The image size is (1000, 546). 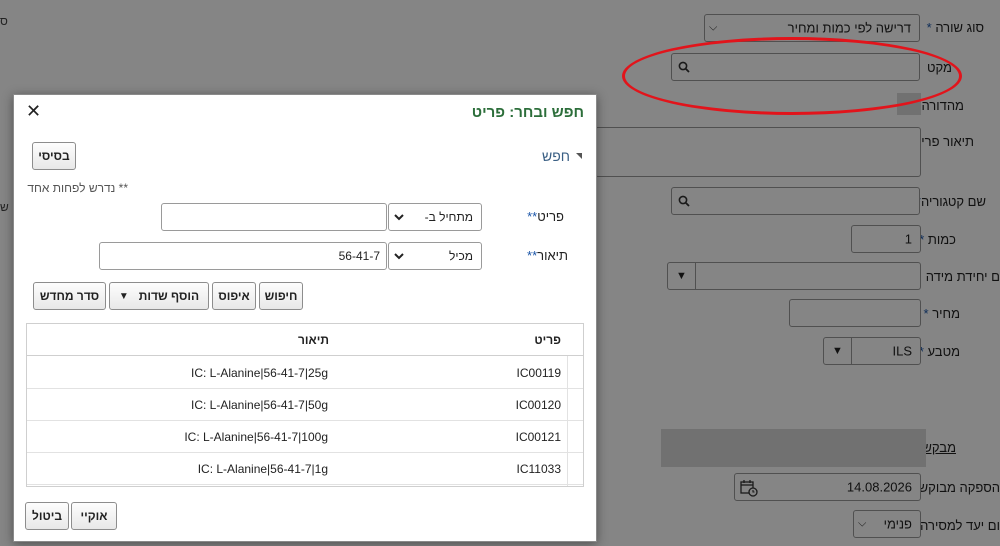 I want to click on description-cell: IC: L-Alanine|56-41-7|1g, so click(x=262, y=469).